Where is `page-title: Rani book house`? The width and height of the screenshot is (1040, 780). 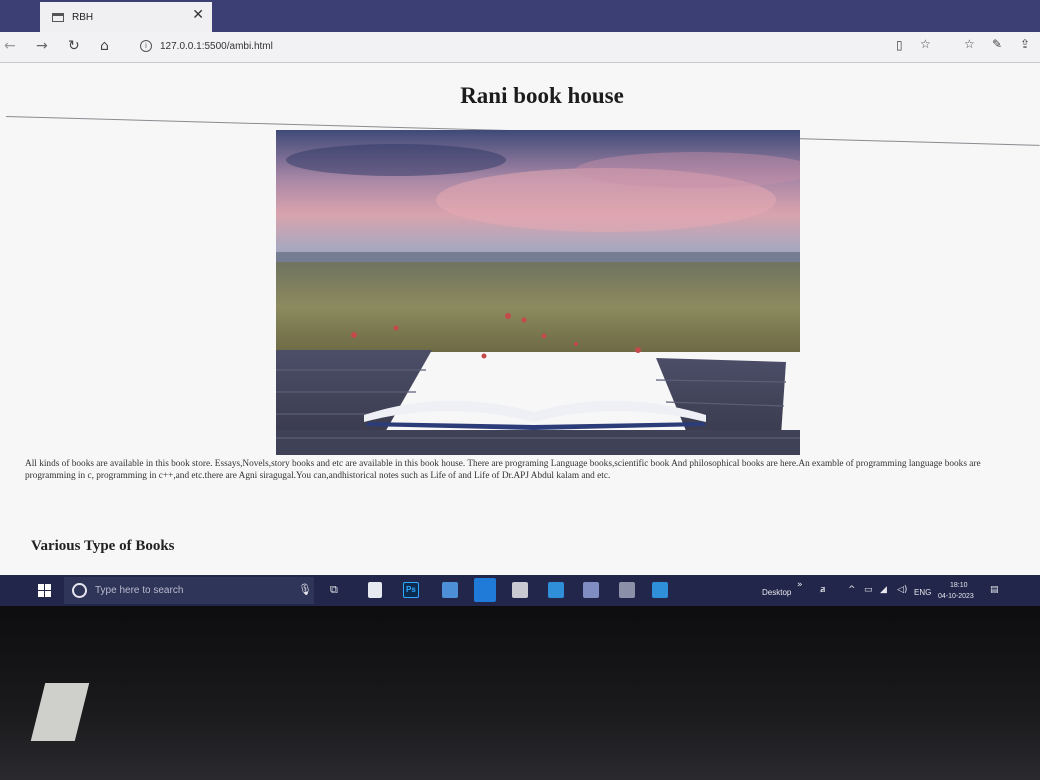
page-title: Rani book house is located at coordinates (542, 95).